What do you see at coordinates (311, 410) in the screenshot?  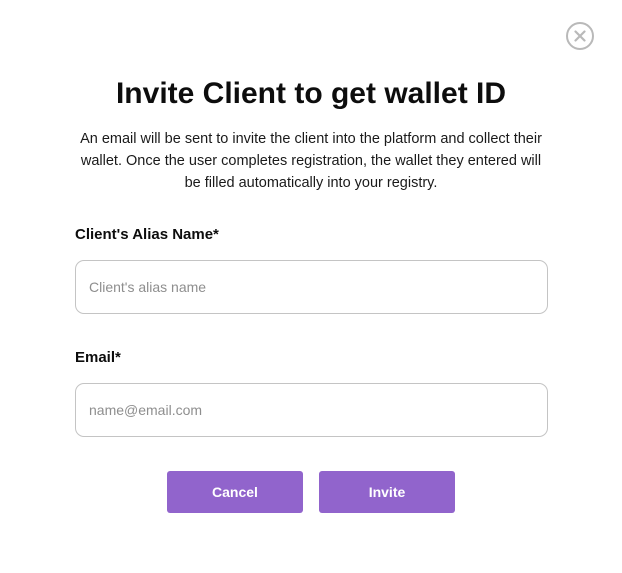 I see `email-input` at bounding box center [311, 410].